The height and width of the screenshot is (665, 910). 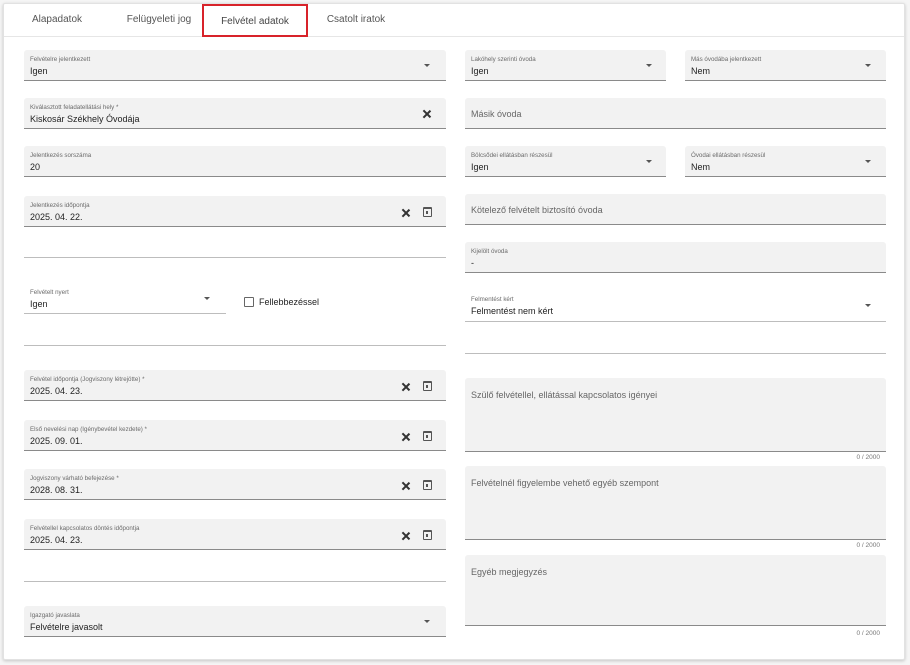 I want to click on bolcsodei-select: Bölcsődei ellátásban részesül Igen, so click(x=565, y=161).